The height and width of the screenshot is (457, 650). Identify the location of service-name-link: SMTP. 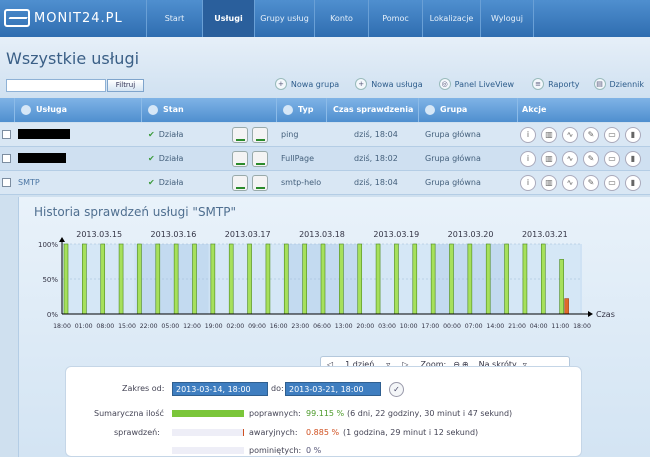
(29, 183).